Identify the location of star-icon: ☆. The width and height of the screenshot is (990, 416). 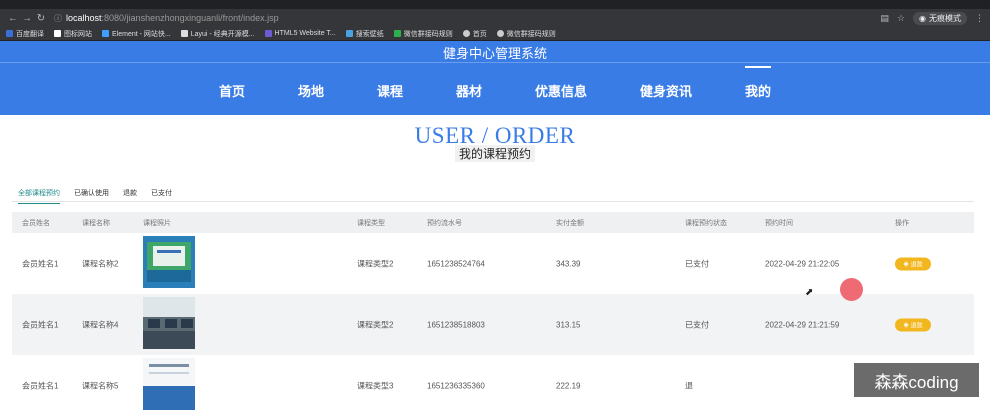
(901, 18).